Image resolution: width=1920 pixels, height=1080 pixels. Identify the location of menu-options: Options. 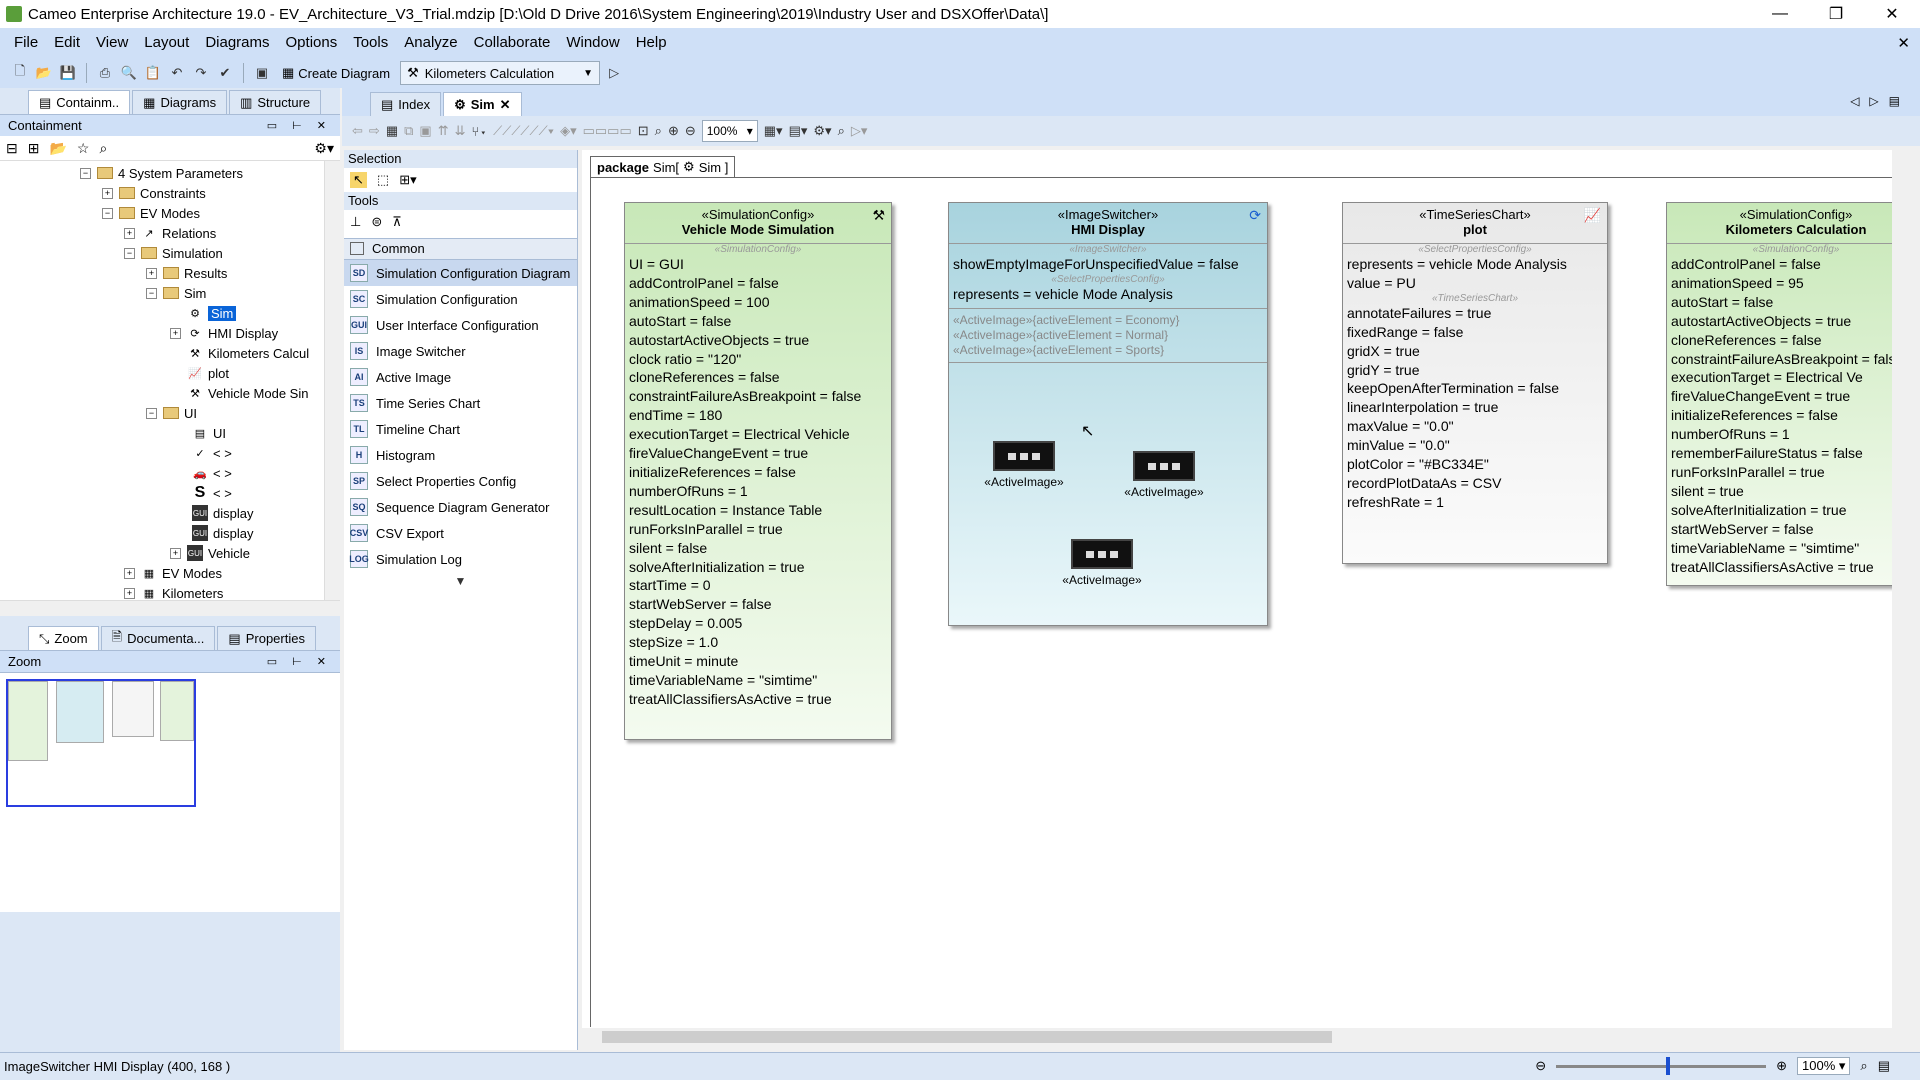
(312, 43).